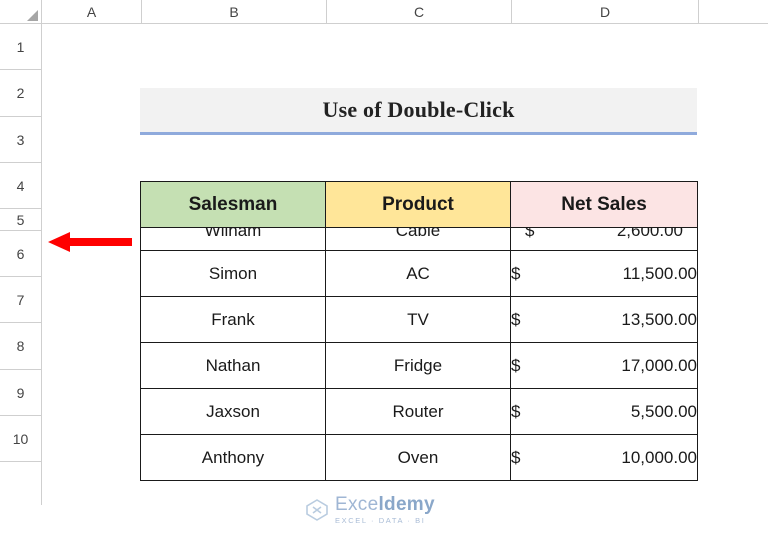 Image resolution: width=768 pixels, height=545 pixels. Describe the element at coordinates (233, 273) in the screenshot. I see `cell-salesman: Simon` at that location.